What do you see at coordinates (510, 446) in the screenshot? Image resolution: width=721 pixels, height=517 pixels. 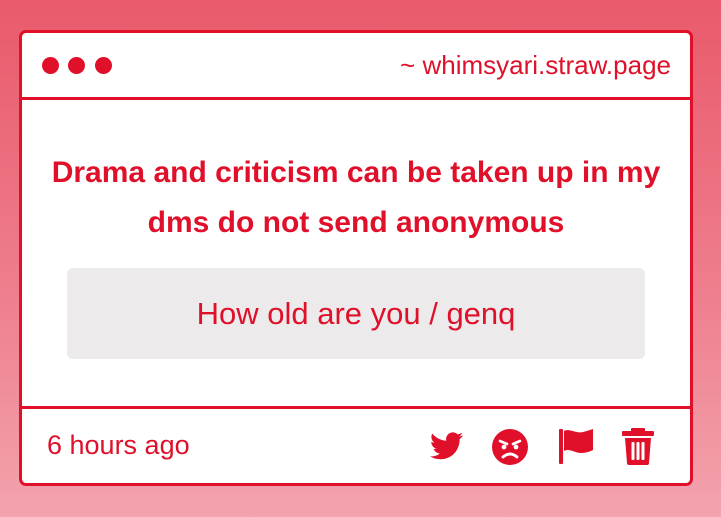 I see `angry-face-icon` at bounding box center [510, 446].